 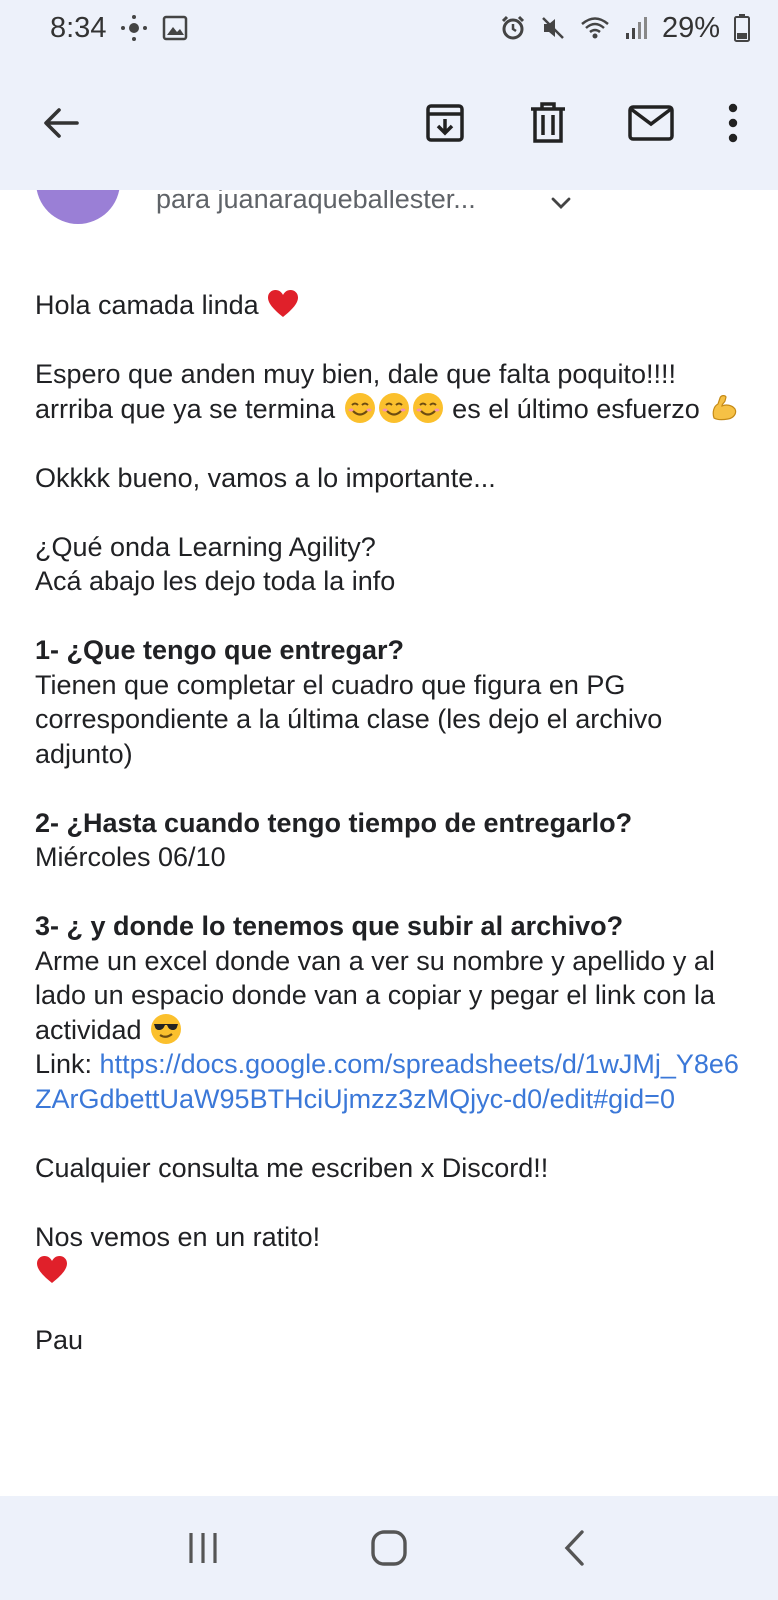 What do you see at coordinates (595, 28) in the screenshot?
I see `wifi-icon` at bounding box center [595, 28].